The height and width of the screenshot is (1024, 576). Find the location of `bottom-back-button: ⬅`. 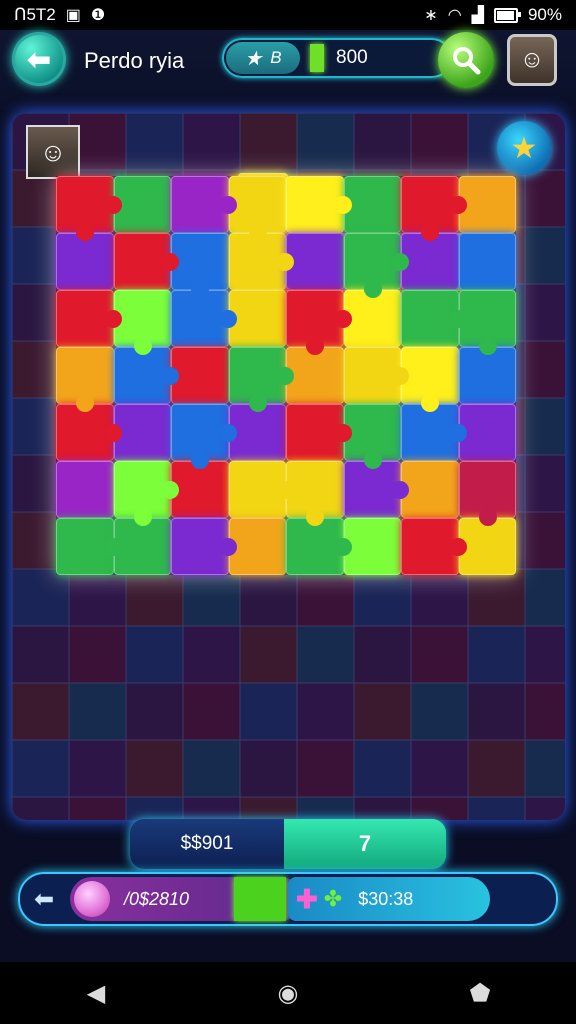

bottom-back-button: ⬅ is located at coordinates (44, 899).